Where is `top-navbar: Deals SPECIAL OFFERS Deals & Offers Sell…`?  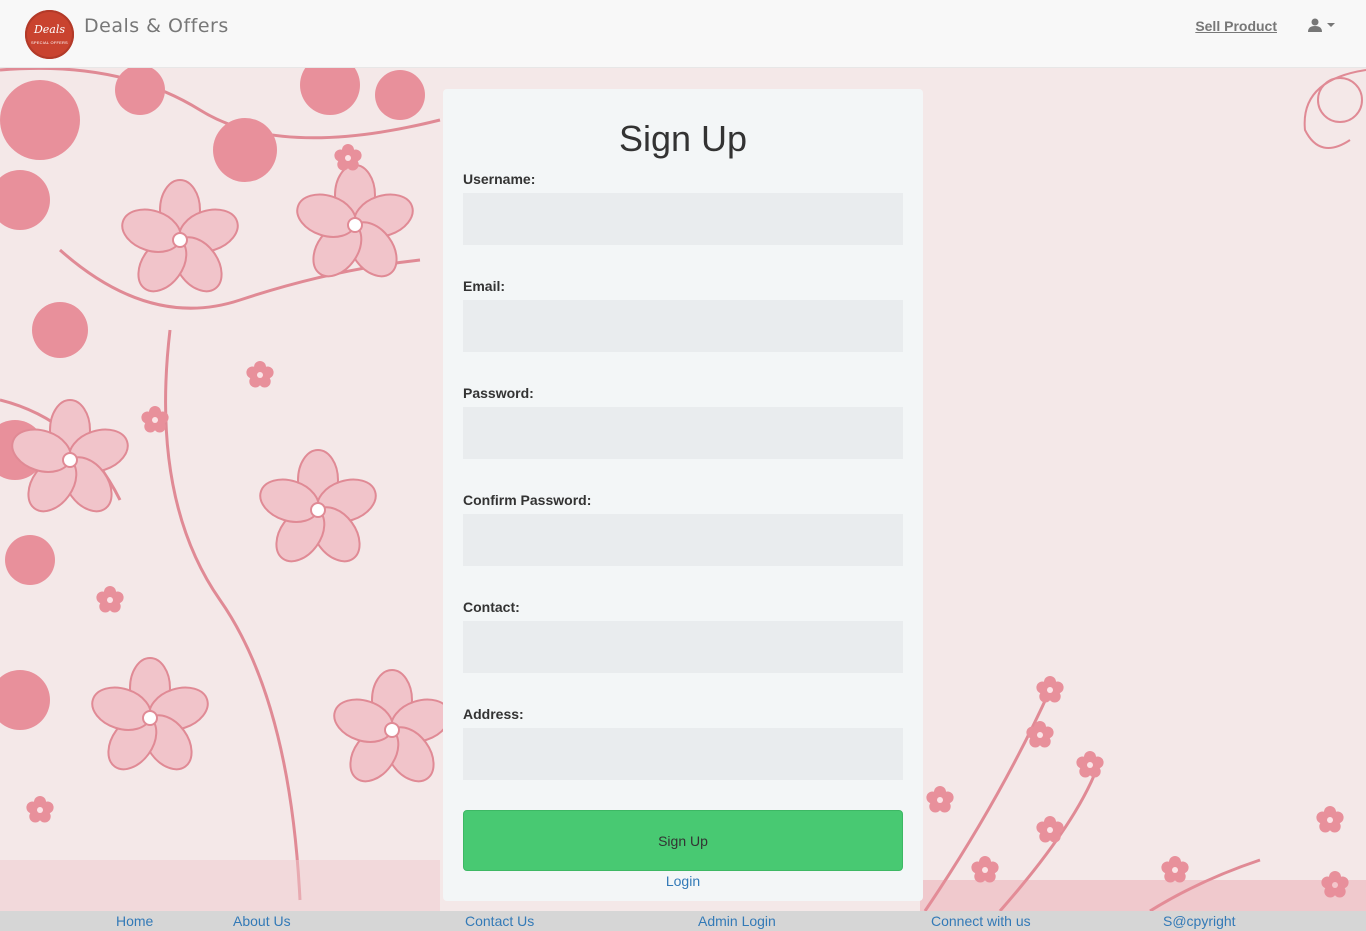 top-navbar: Deals SPECIAL OFFERS Deals & Offers Sell… is located at coordinates (683, 34).